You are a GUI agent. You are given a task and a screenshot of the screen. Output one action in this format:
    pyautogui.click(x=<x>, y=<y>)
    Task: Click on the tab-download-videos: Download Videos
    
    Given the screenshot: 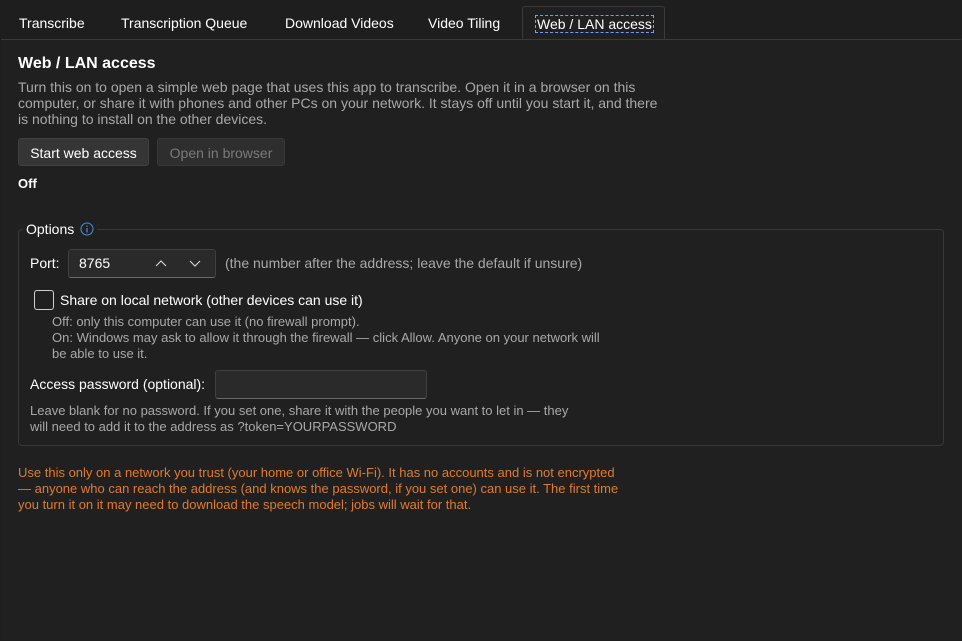 What is the action you would take?
    pyautogui.click(x=339, y=19)
    